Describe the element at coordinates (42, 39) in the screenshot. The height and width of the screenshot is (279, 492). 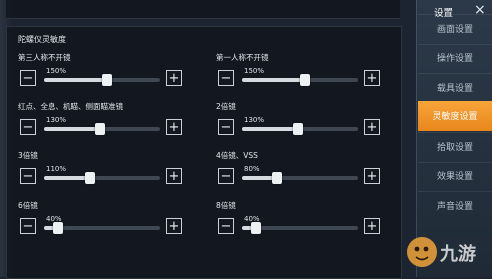
I see `section-title: 陀螺仪灵敏度` at that location.